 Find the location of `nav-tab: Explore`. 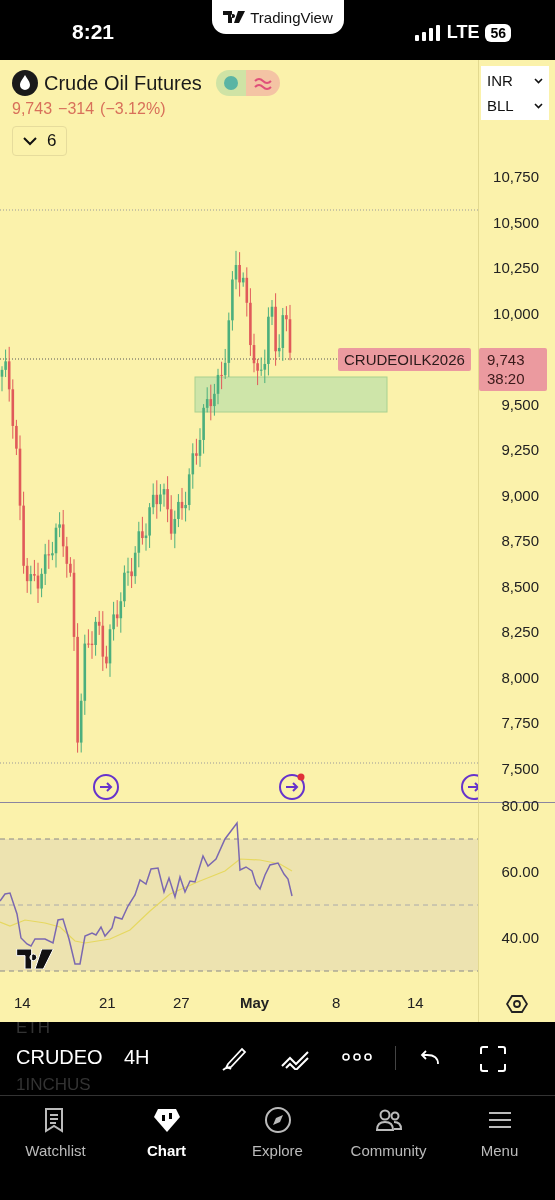

nav-tab: Explore is located at coordinates (277, 1132).